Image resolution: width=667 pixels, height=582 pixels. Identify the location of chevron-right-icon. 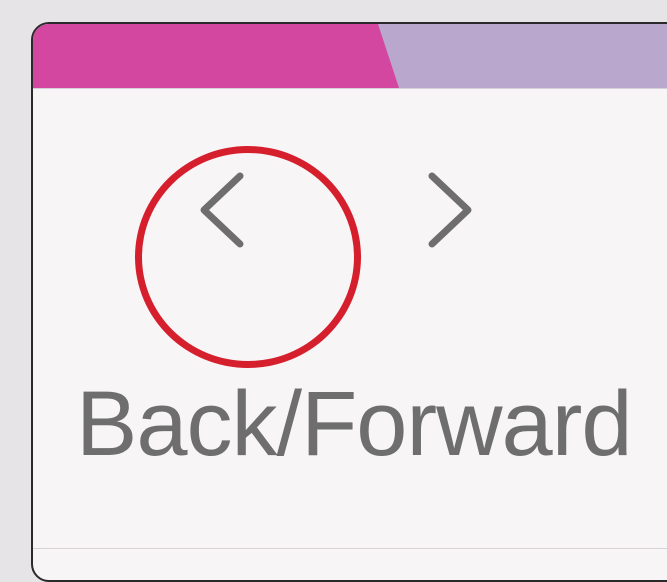
(450, 210).